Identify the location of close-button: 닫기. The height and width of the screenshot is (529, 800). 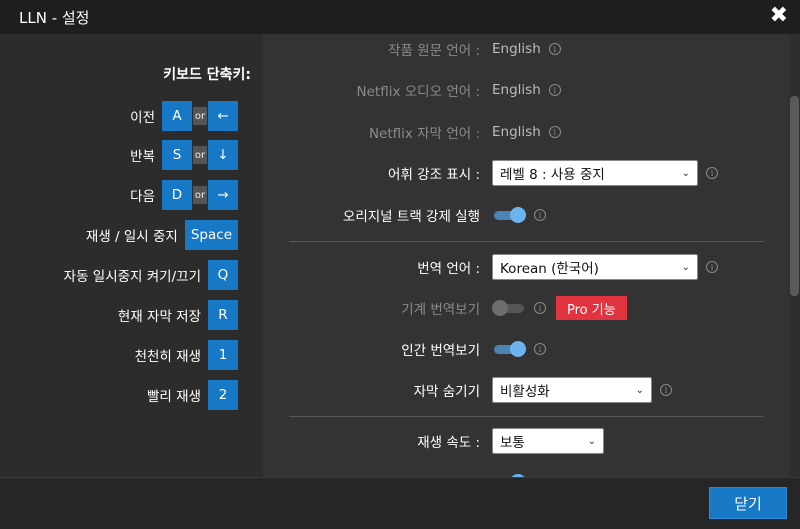
(748, 503).